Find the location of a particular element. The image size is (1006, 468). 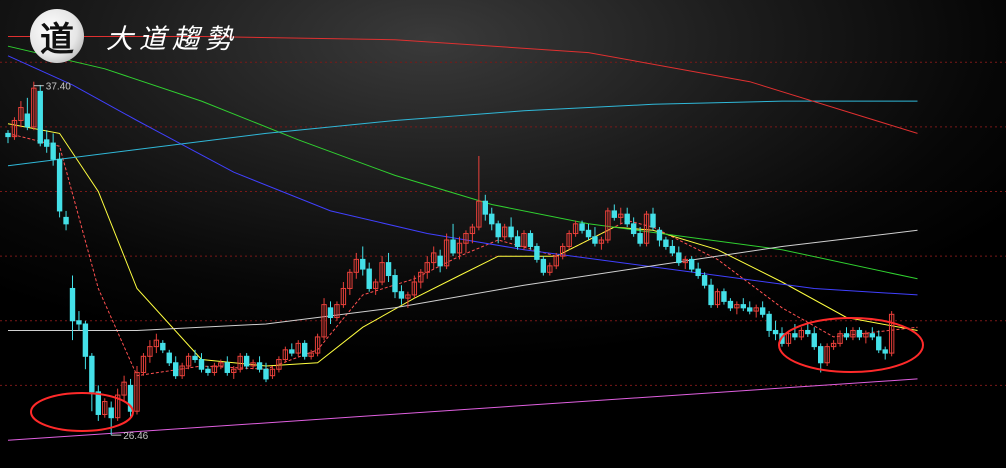

right-bottom-highlight-circle is located at coordinates (851, 345).